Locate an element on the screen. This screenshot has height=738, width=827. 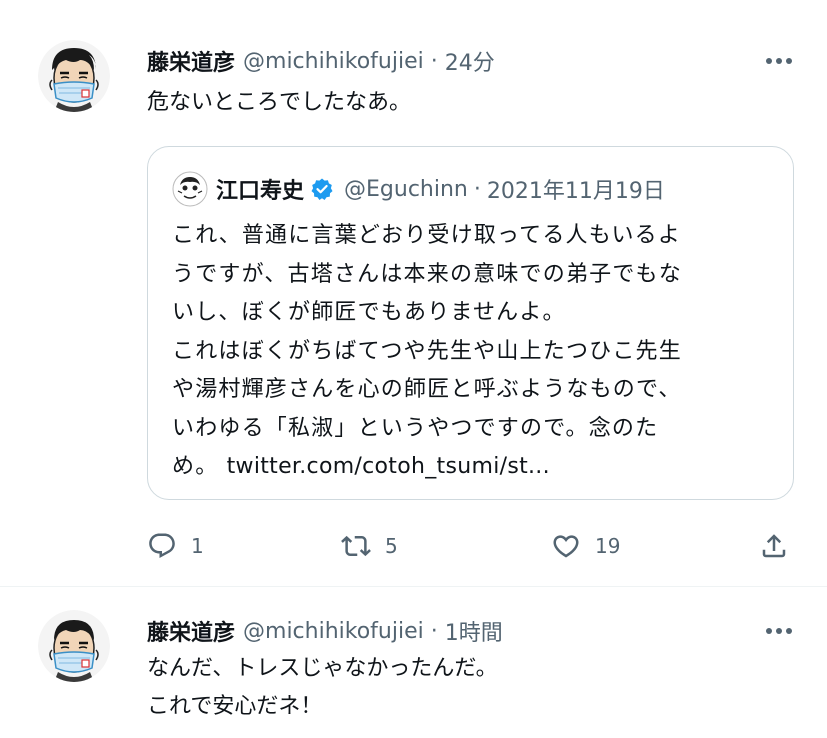
like-button: 19 is located at coordinates (585, 546).